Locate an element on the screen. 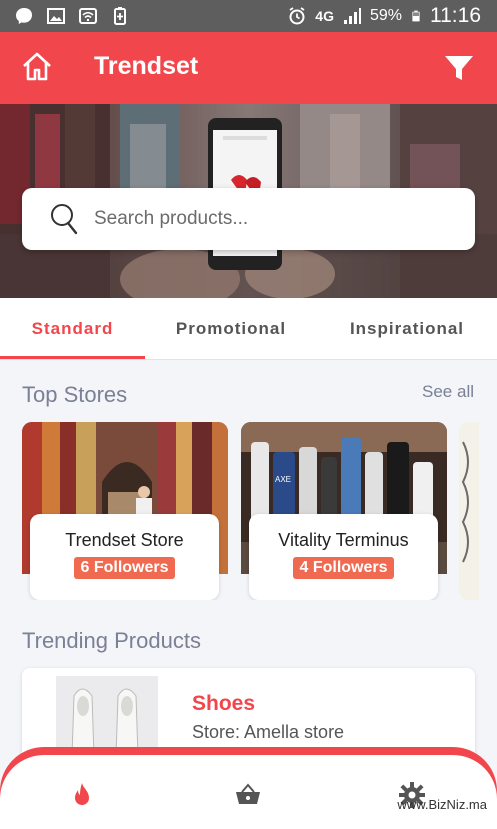 This screenshot has height=829, width=497. status-left-icons is located at coordinates (72, 16).